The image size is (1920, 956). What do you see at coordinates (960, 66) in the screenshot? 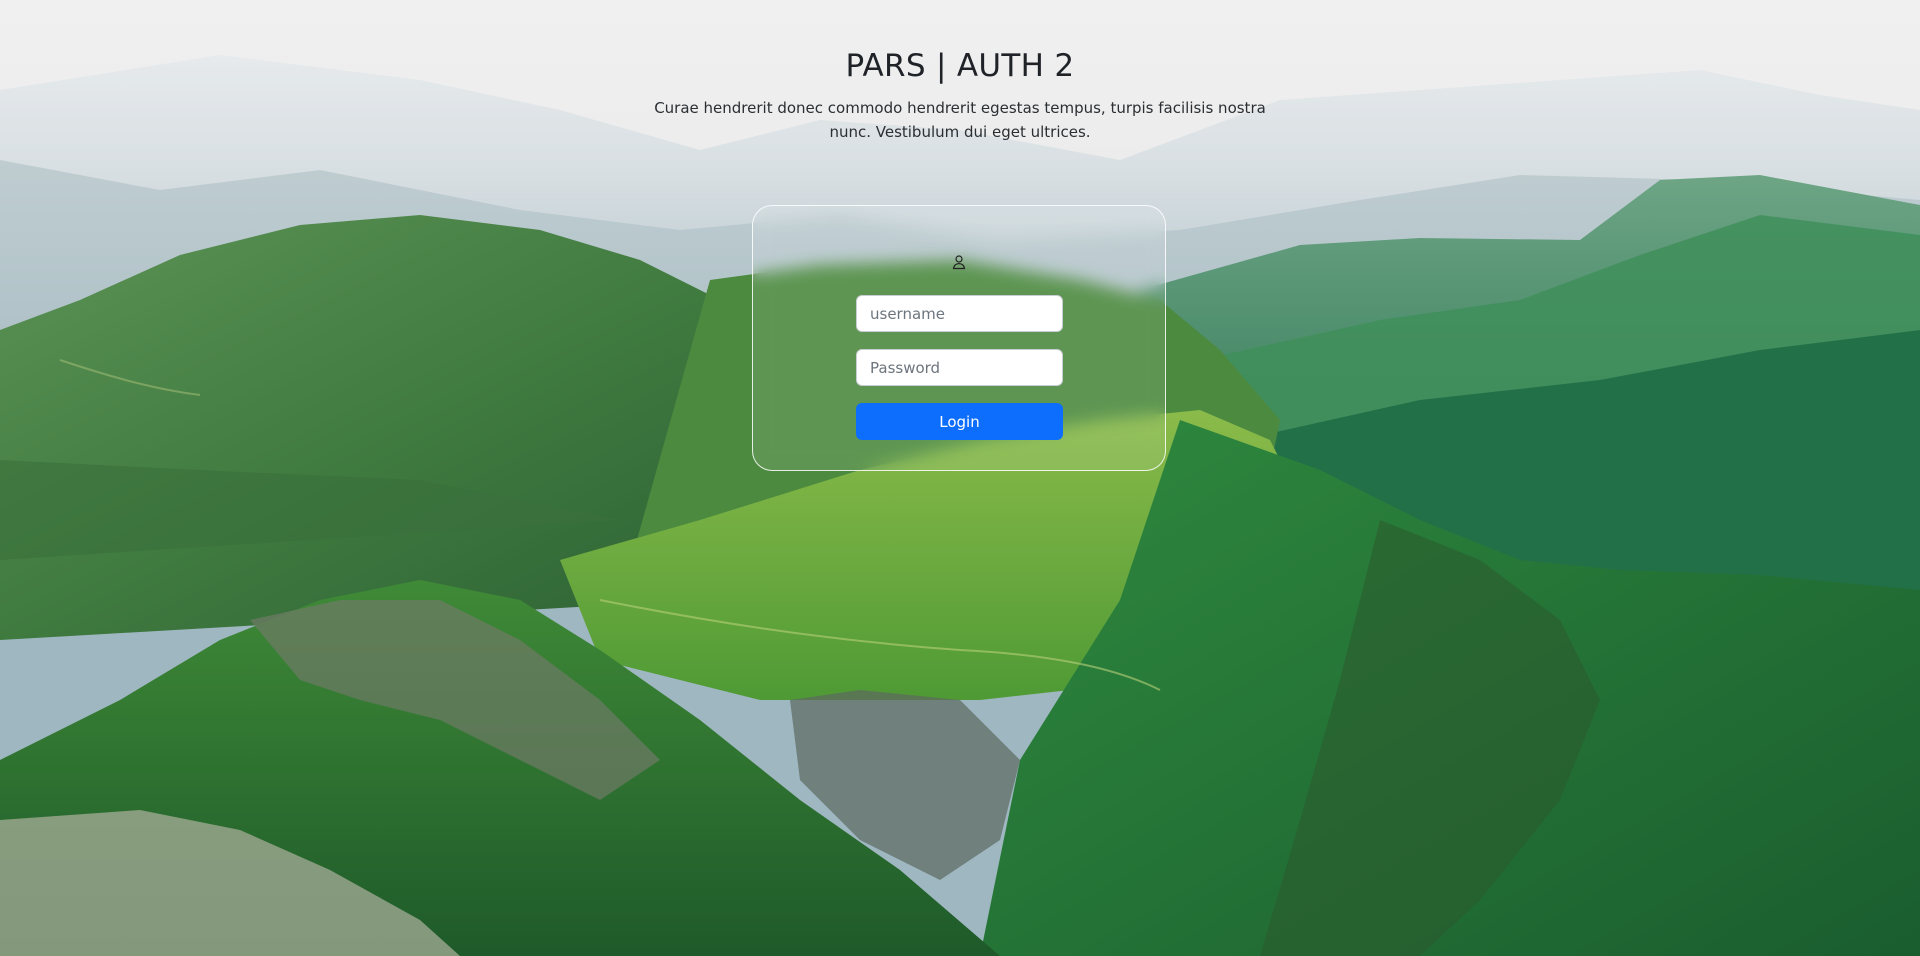
I see `page-title: PARS | AUTH 2` at bounding box center [960, 66].